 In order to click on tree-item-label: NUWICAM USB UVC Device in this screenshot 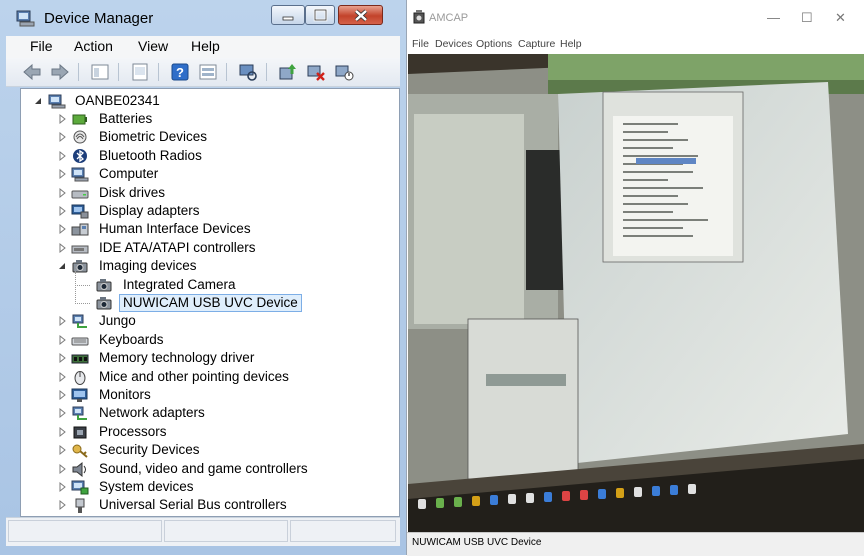, I will do `click(210, 303)`.